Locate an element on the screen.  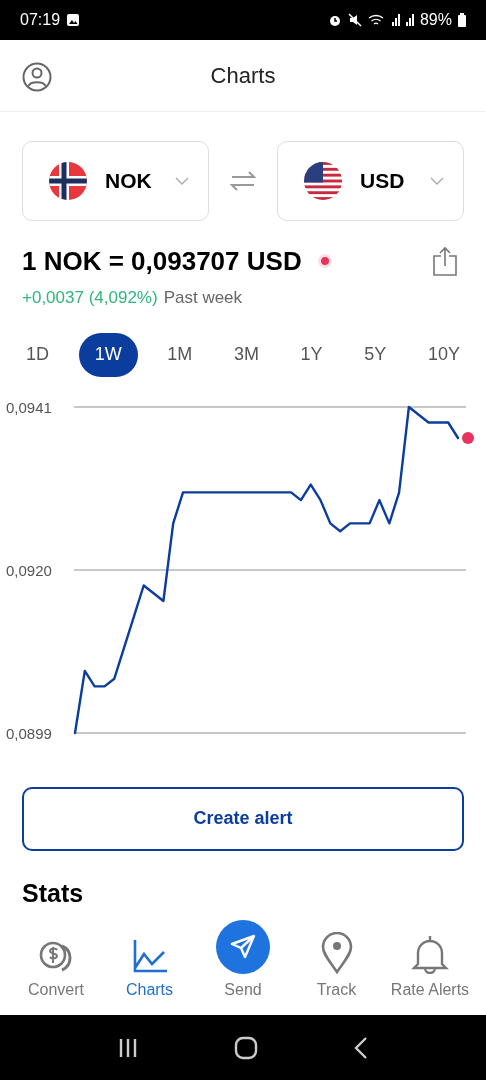
battery-level: 89% is located at coordinates (435, 20).